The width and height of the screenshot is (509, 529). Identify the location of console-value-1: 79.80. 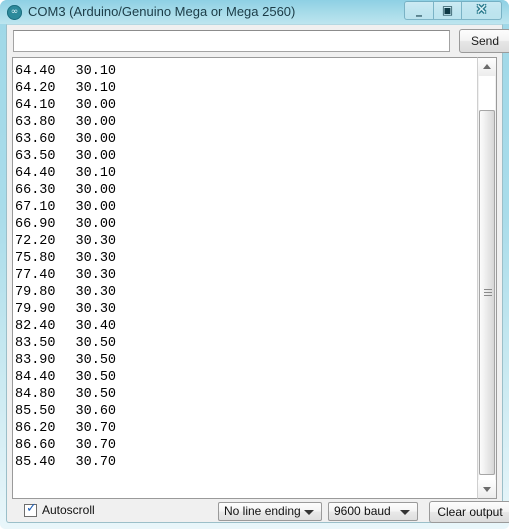
(35, 292).